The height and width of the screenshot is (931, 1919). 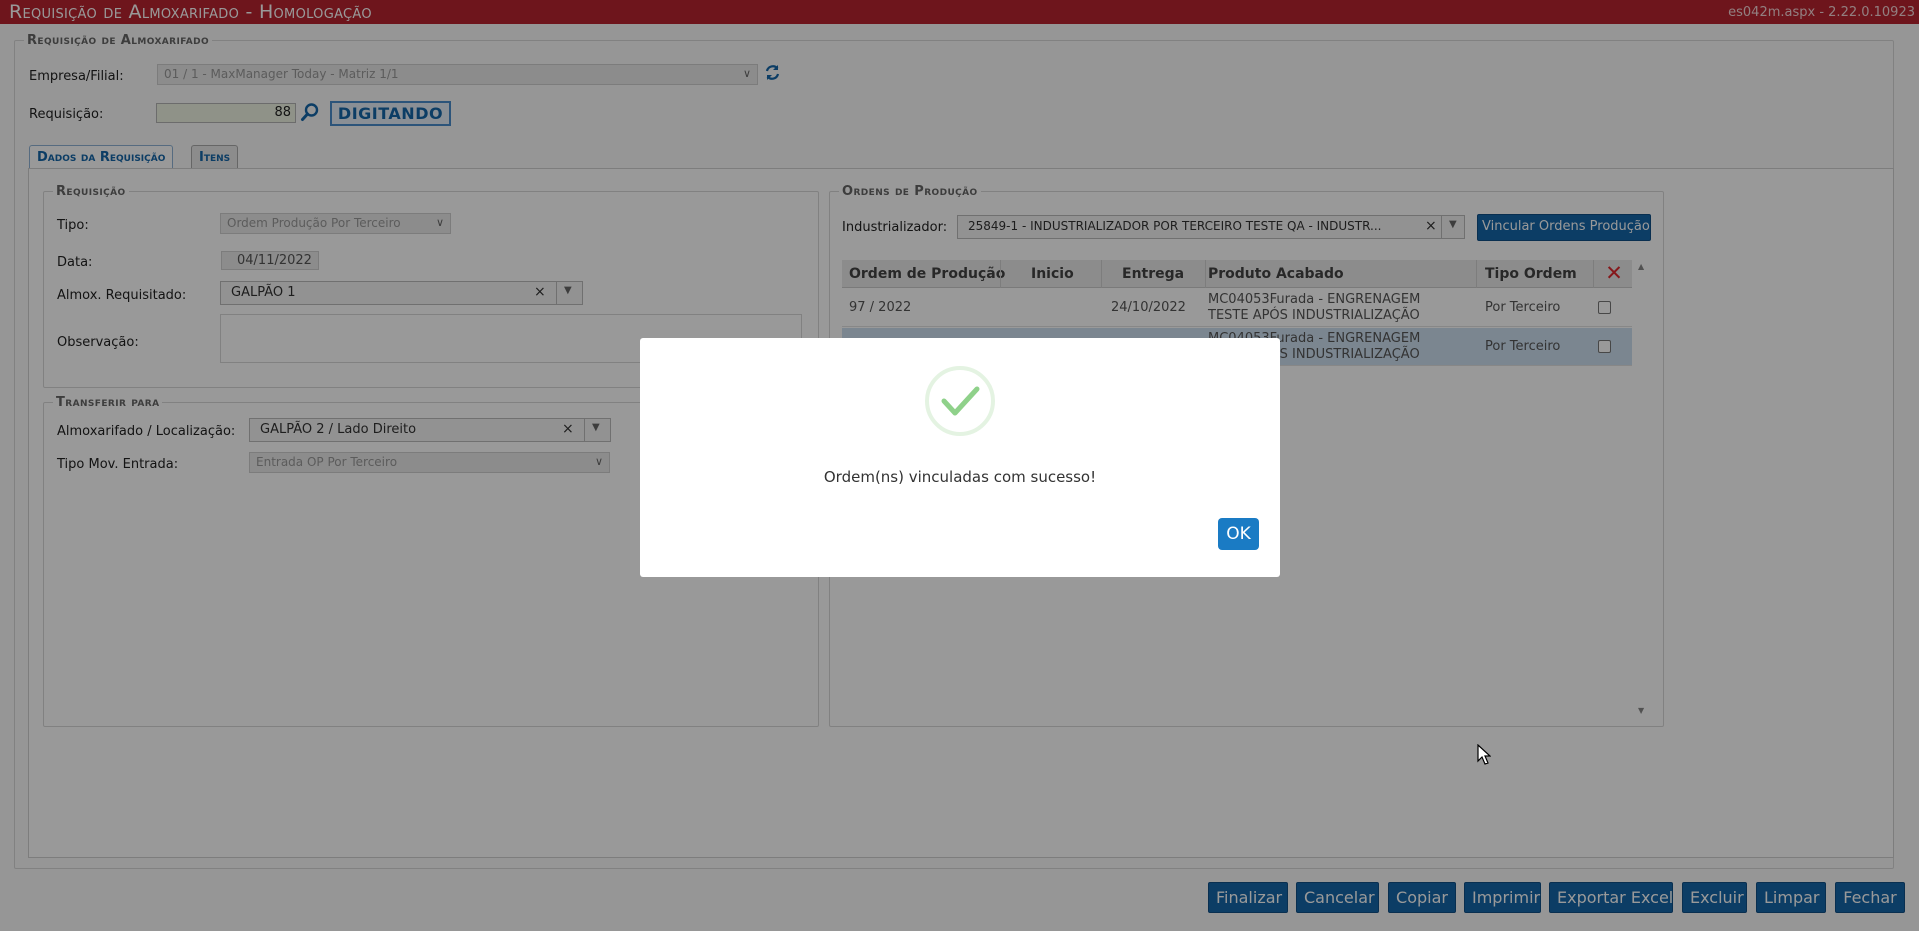 I want to click on dialog-message: Ordem(ns) vinculadas com sucesso!, so click(x=960, y=477).